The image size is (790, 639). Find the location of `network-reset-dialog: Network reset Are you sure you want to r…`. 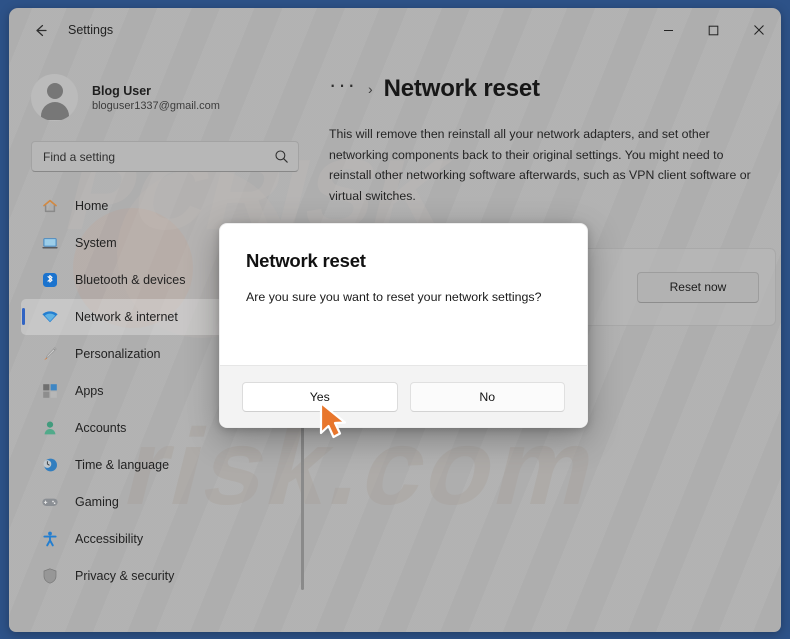

network-reset-dialog: Network reset Are you sure you want to r… is located at coordinates (403, 325).